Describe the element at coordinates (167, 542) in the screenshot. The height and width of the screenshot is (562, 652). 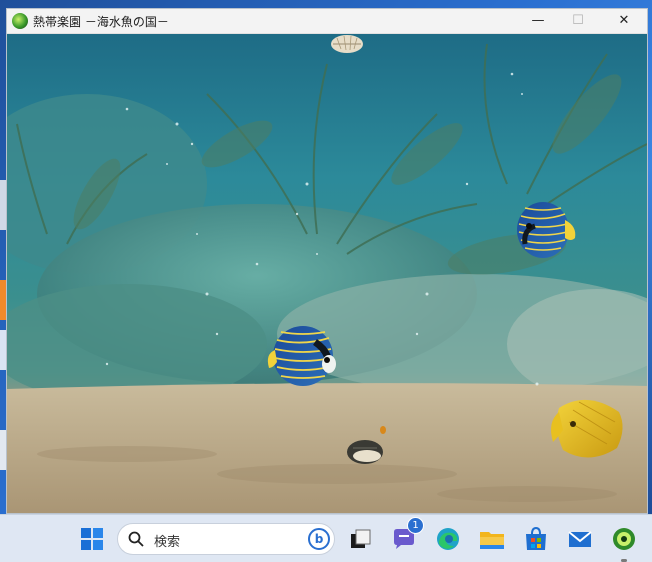
I see `search-placeholder: 検索` at that location.